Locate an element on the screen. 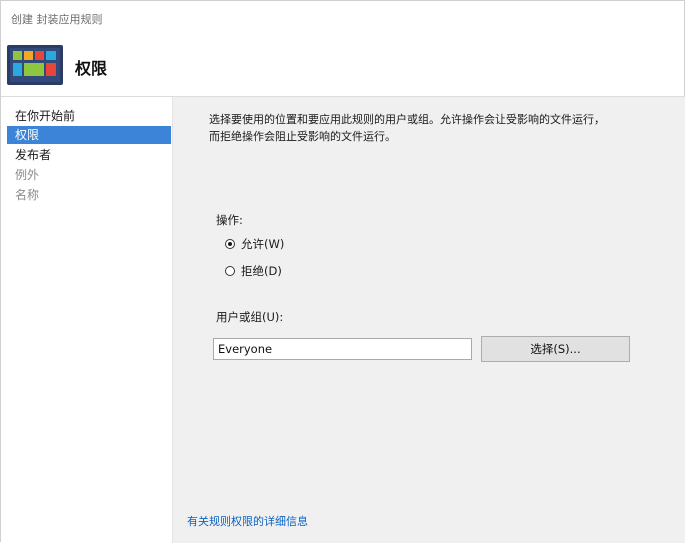 The height and width of the screenshot is (543, 685). description-line-2: 而拒绝操作会阻止受影响的文件运行。 is located at coordinates (302, 136).